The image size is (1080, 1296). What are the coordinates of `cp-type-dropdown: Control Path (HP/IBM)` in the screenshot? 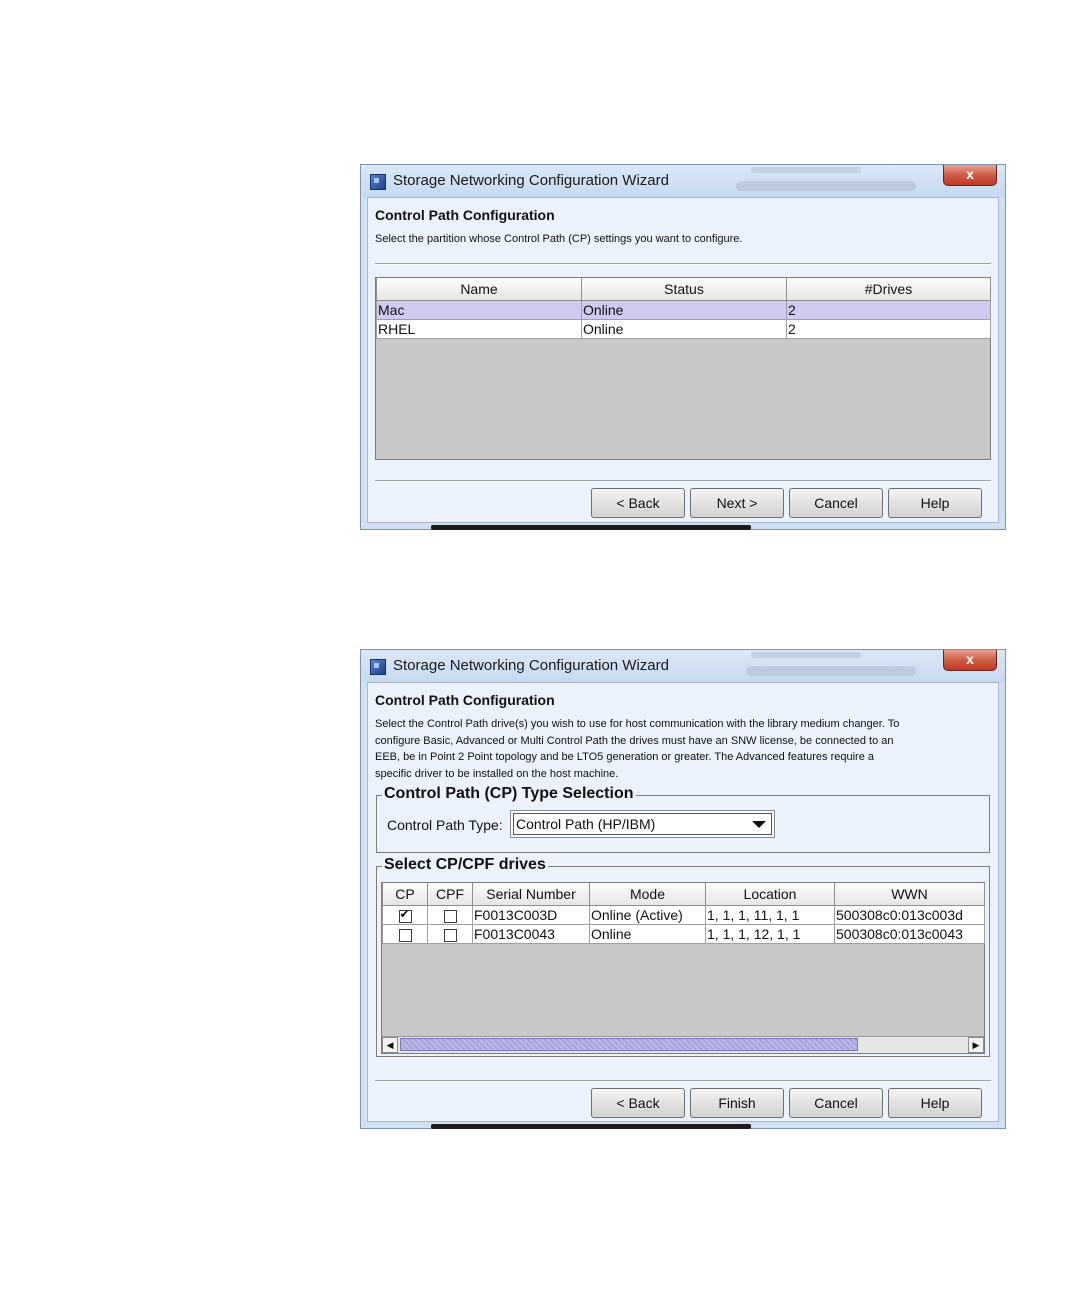 It's located at (642, 824).